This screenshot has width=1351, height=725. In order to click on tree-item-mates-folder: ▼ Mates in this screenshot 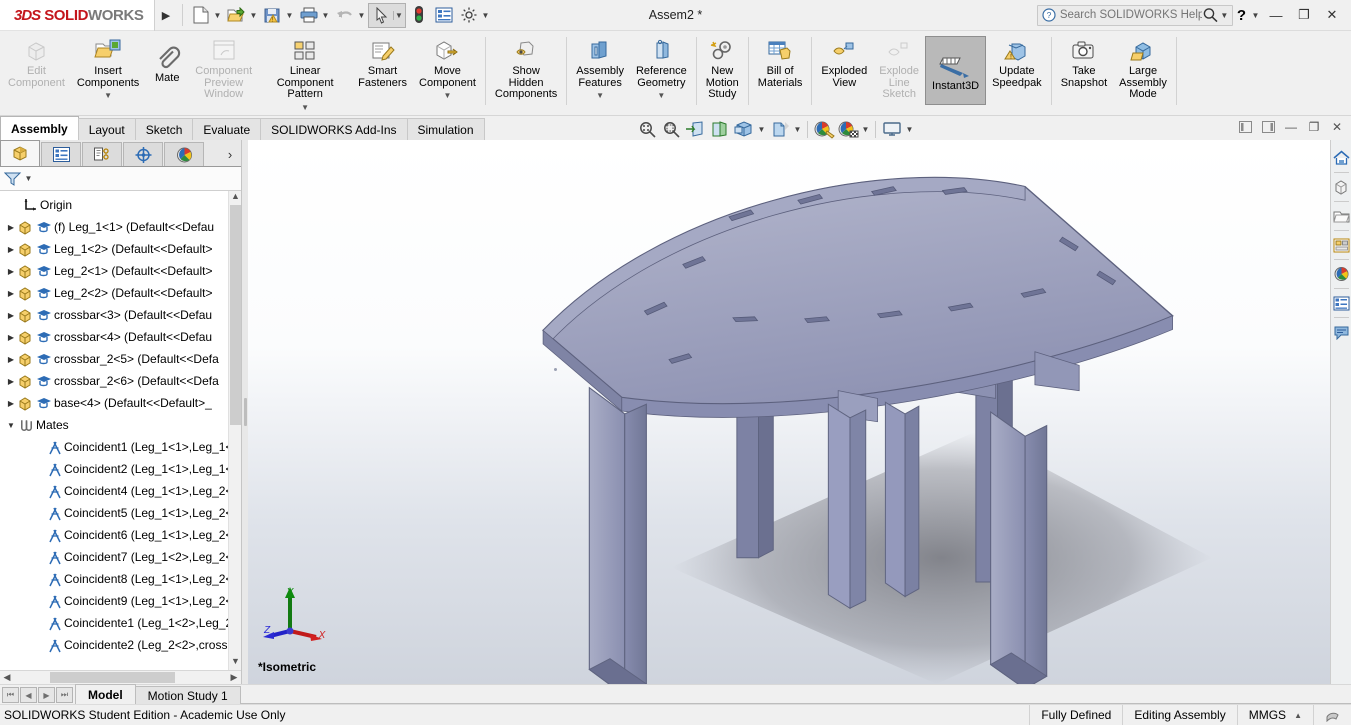, I will do `click(120, 425)`.